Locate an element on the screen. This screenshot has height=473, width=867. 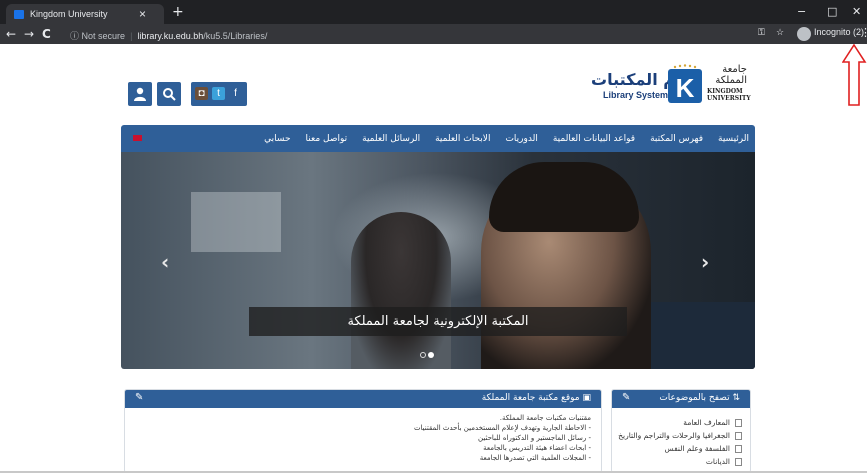
social-links: ◘ t f is located at coordinates (219, 94).